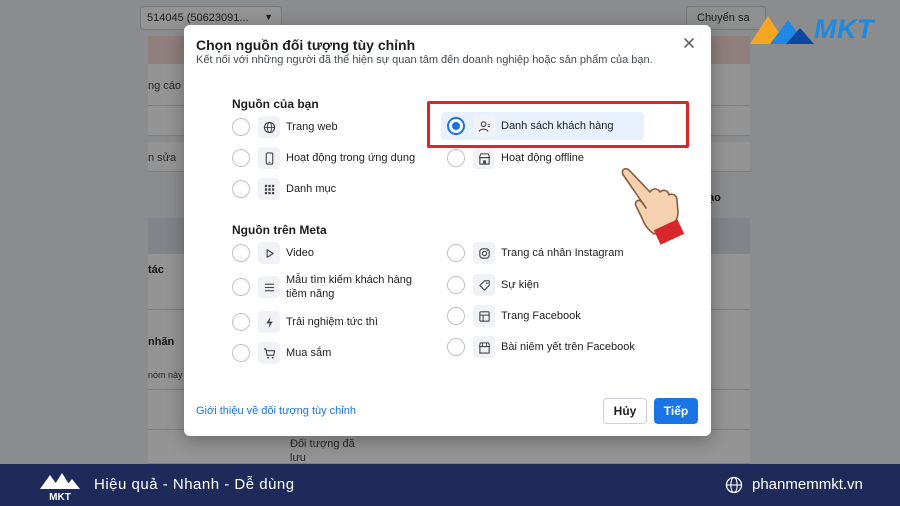 The image size is (900, 506). What do you see at coordinates (844, 29) in the screenshot?
I see `logo-text: MKT` at bounding box center [844, 29].